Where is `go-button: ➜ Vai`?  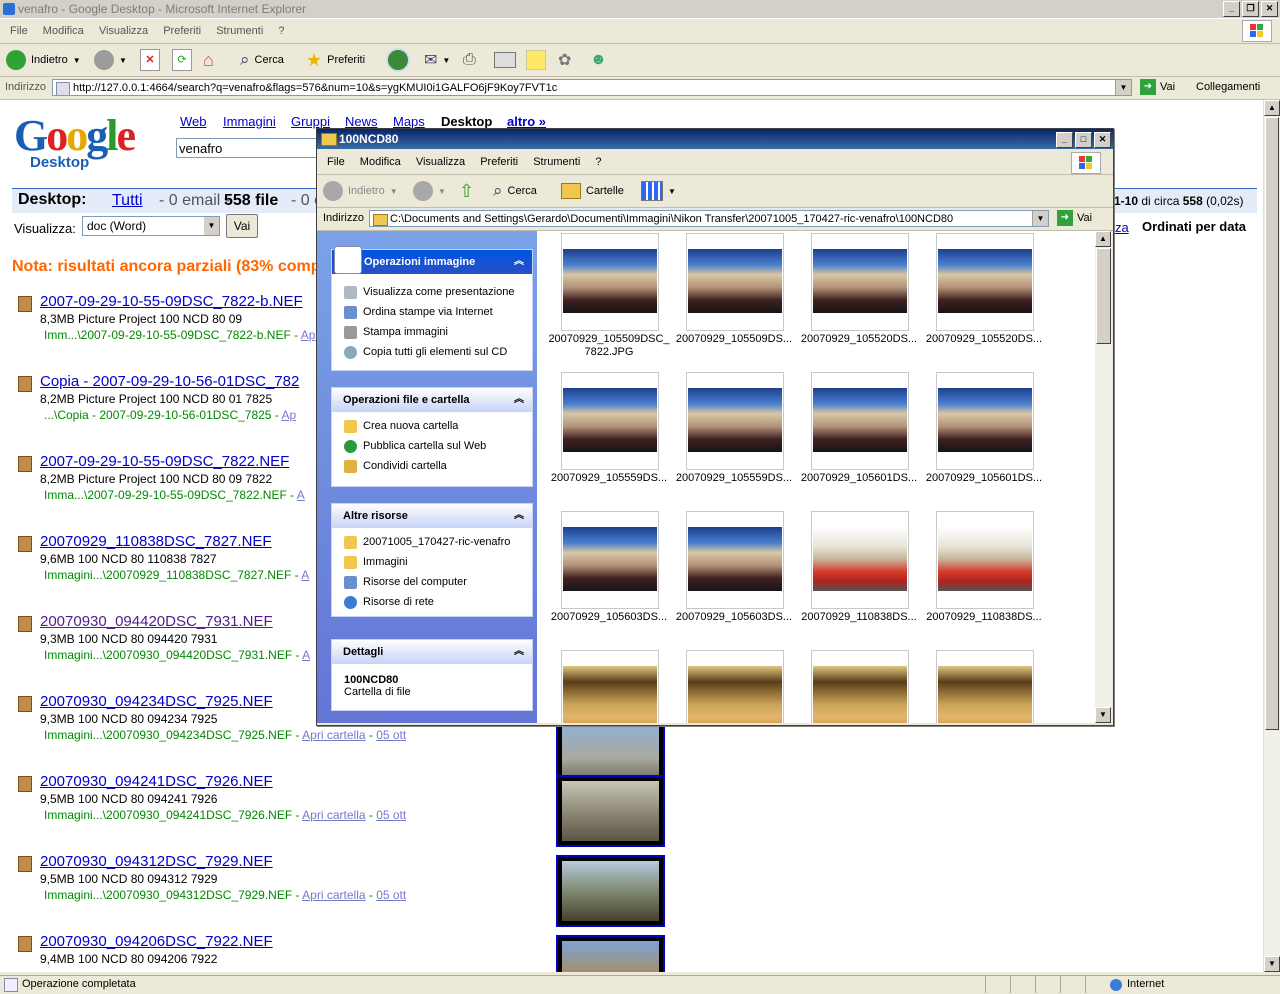 go-button: ➜ Vai is located at coordinates (1157, 87).